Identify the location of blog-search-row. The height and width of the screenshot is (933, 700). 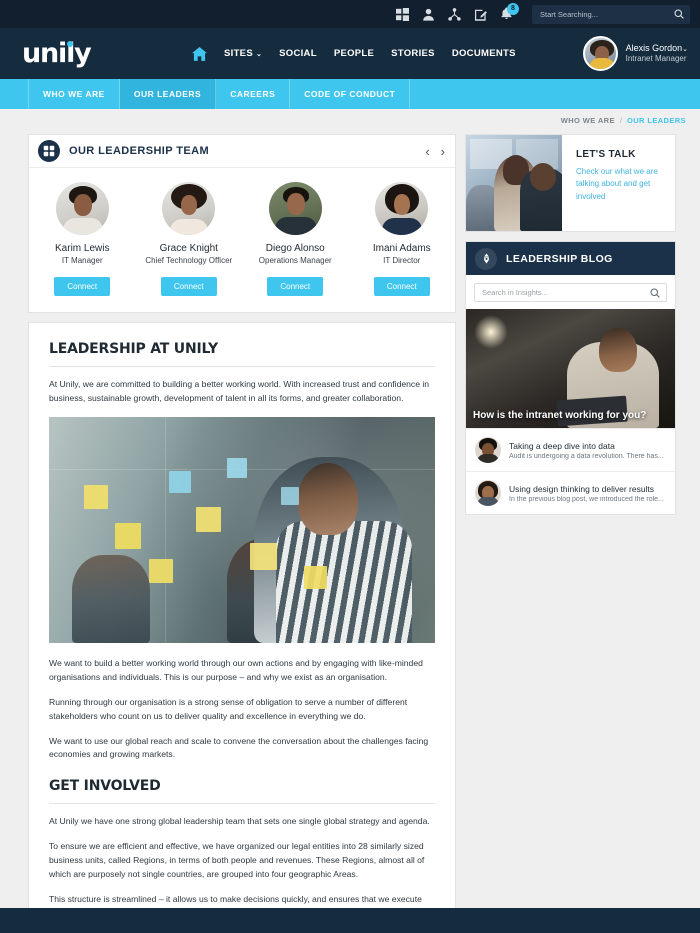
(570, 292).